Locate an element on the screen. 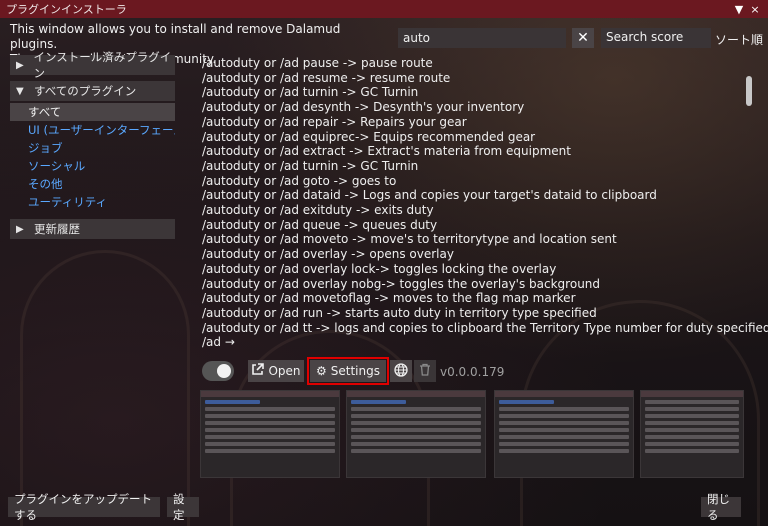 The image size is (768, 526). all-plugins-label: すべてのプラグイン is located at coordinates (85, 91).